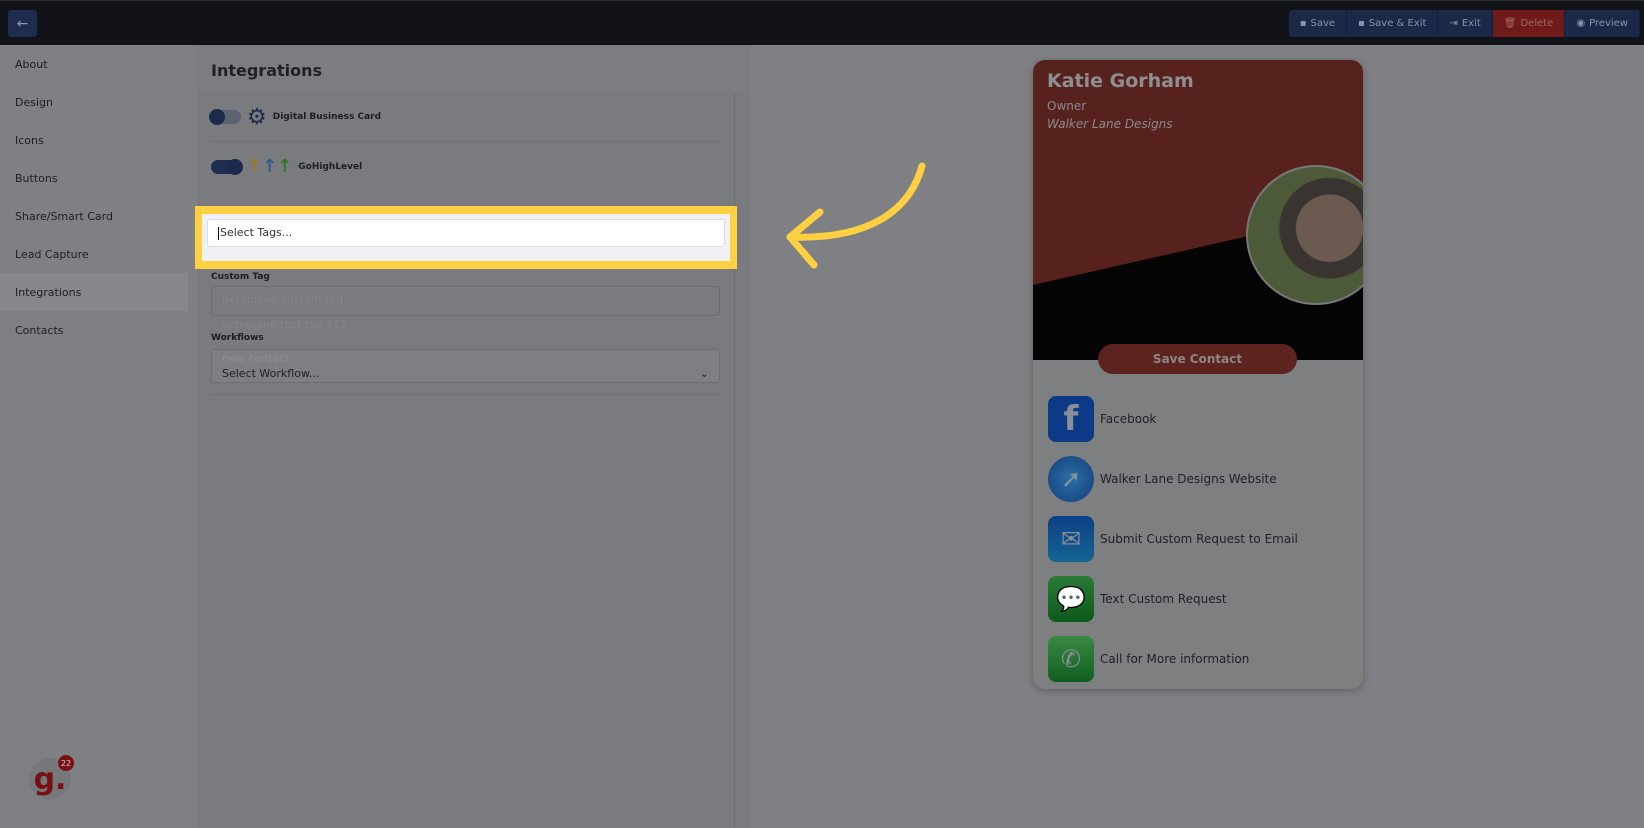  What do you see at coordinates (1071, 419) in the screenshot?
I see `facebook-icon: f` at bounding box center [1071, 419].